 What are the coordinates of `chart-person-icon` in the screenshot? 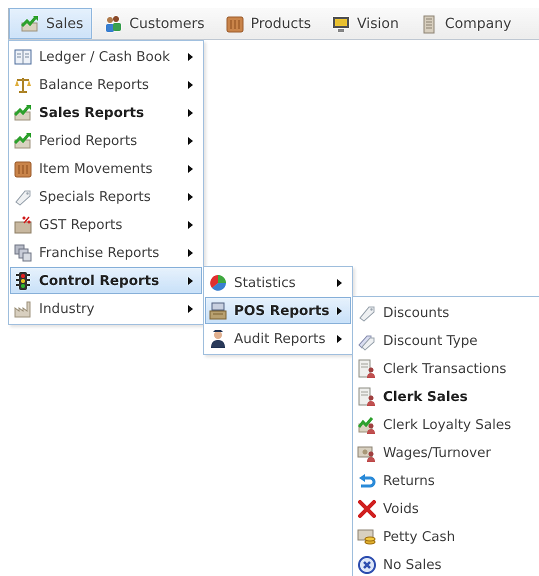 It's located at (367, 424).